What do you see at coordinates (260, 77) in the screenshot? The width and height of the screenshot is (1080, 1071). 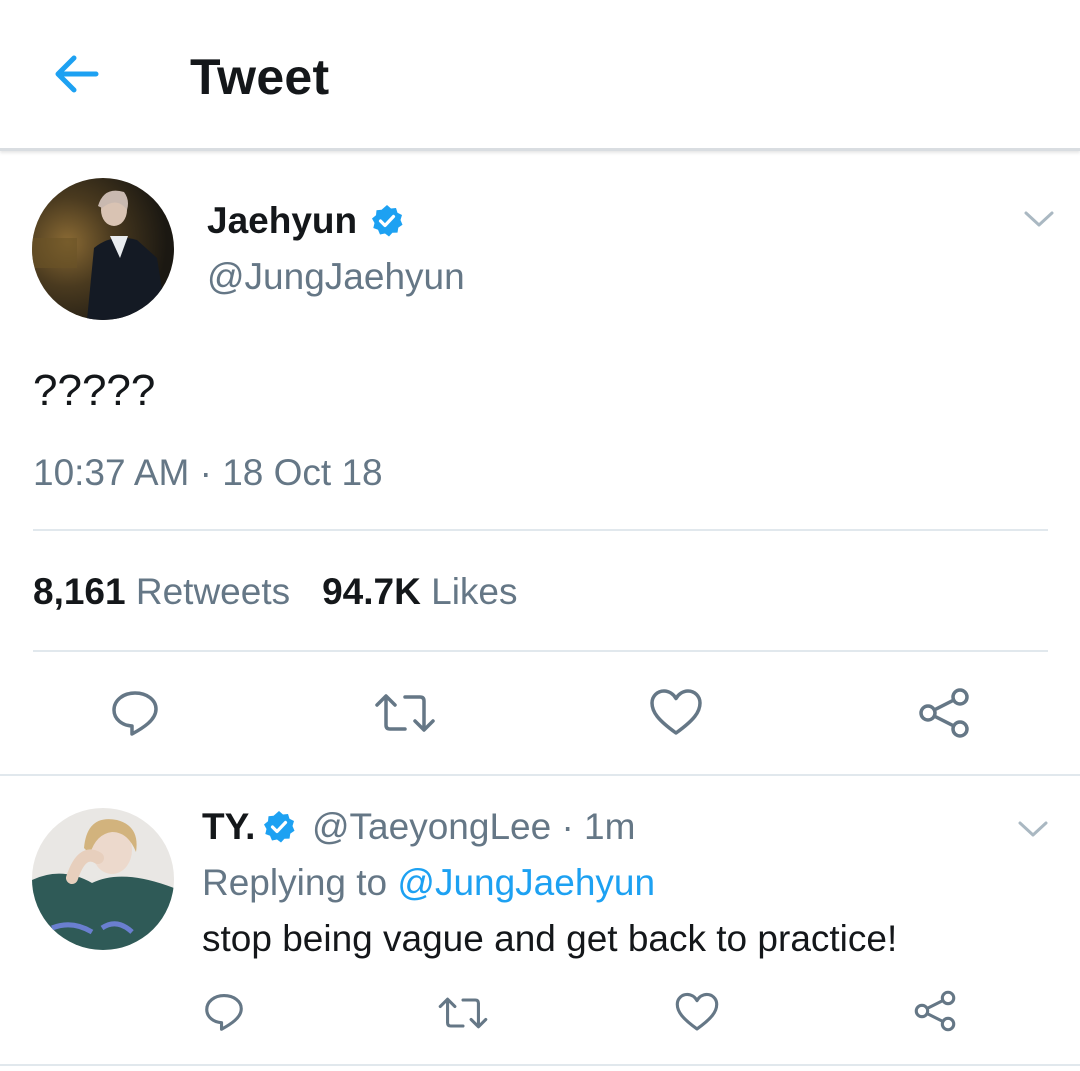 I see `page-title: Tweet` at bounding box center [260, 77].